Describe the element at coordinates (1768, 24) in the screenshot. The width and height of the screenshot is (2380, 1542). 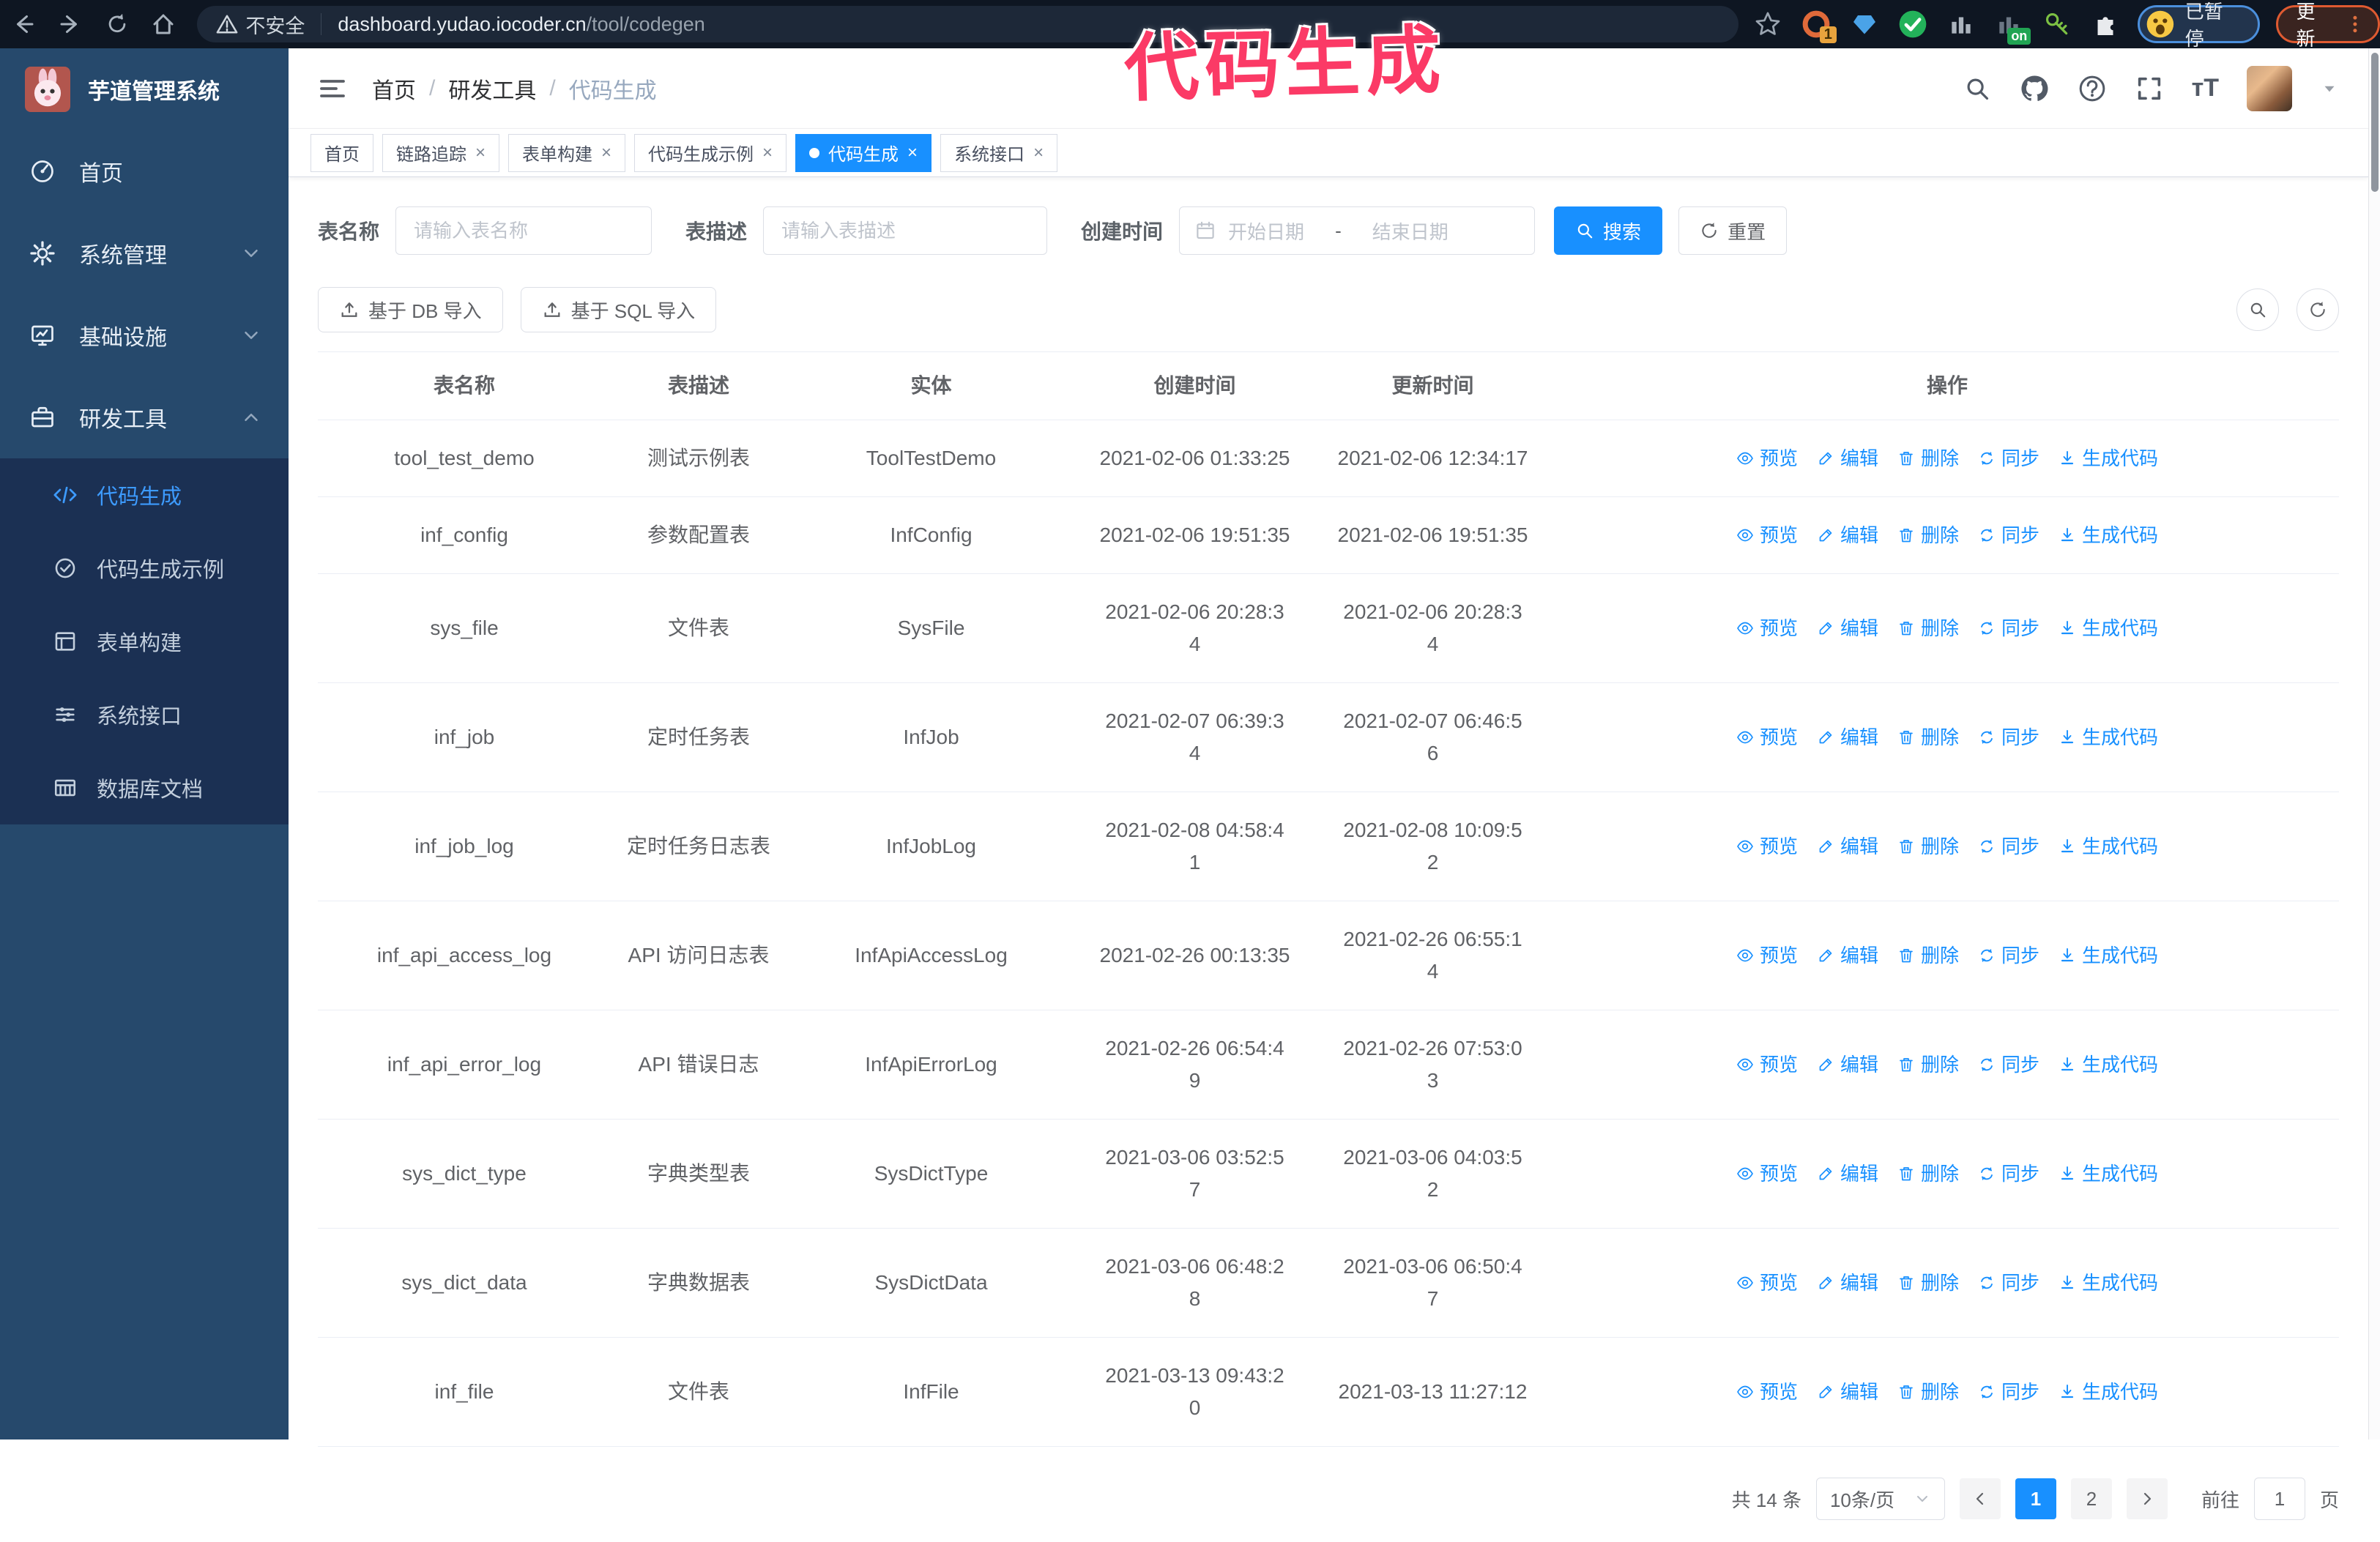
I see `bookmark-star-icon` at that location.